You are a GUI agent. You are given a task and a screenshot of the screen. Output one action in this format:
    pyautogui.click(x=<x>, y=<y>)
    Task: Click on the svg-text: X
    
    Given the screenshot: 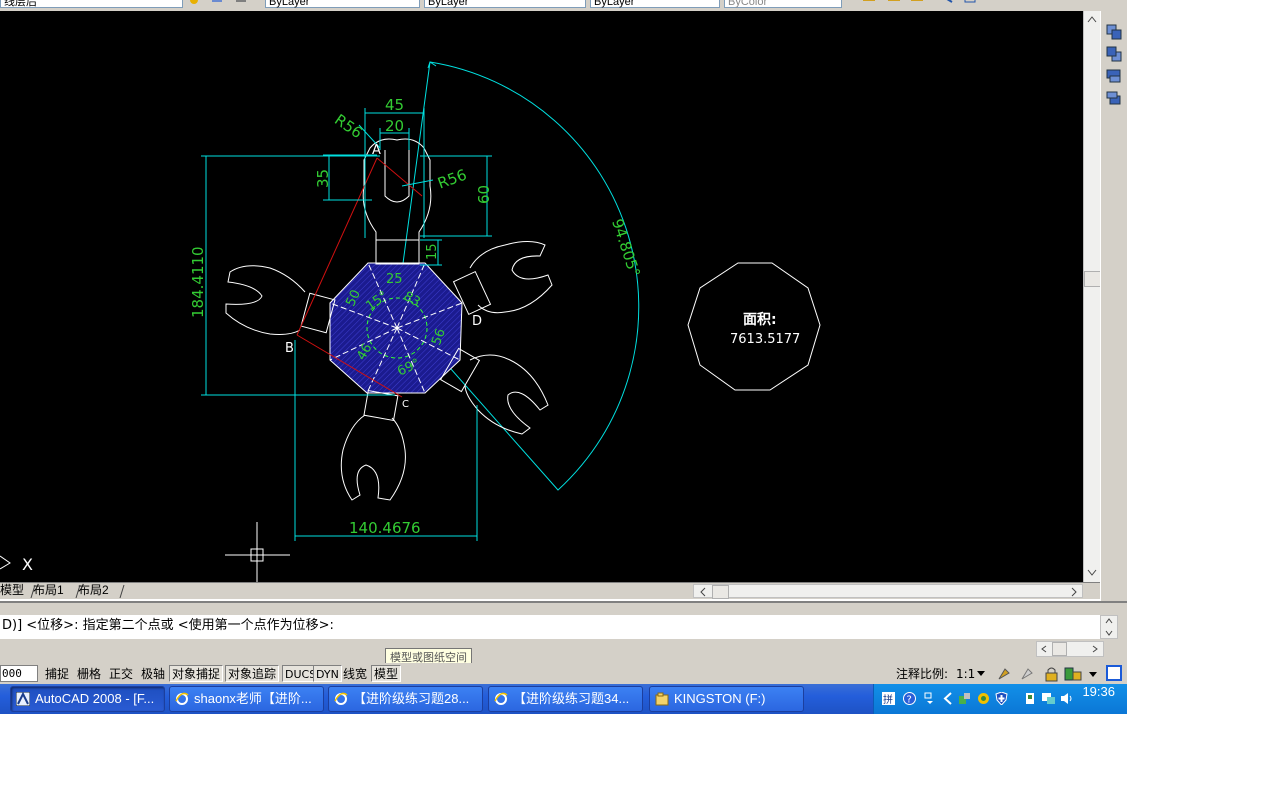 What is the action you would take?
    pyautogui.click(x=27, y=564)
    